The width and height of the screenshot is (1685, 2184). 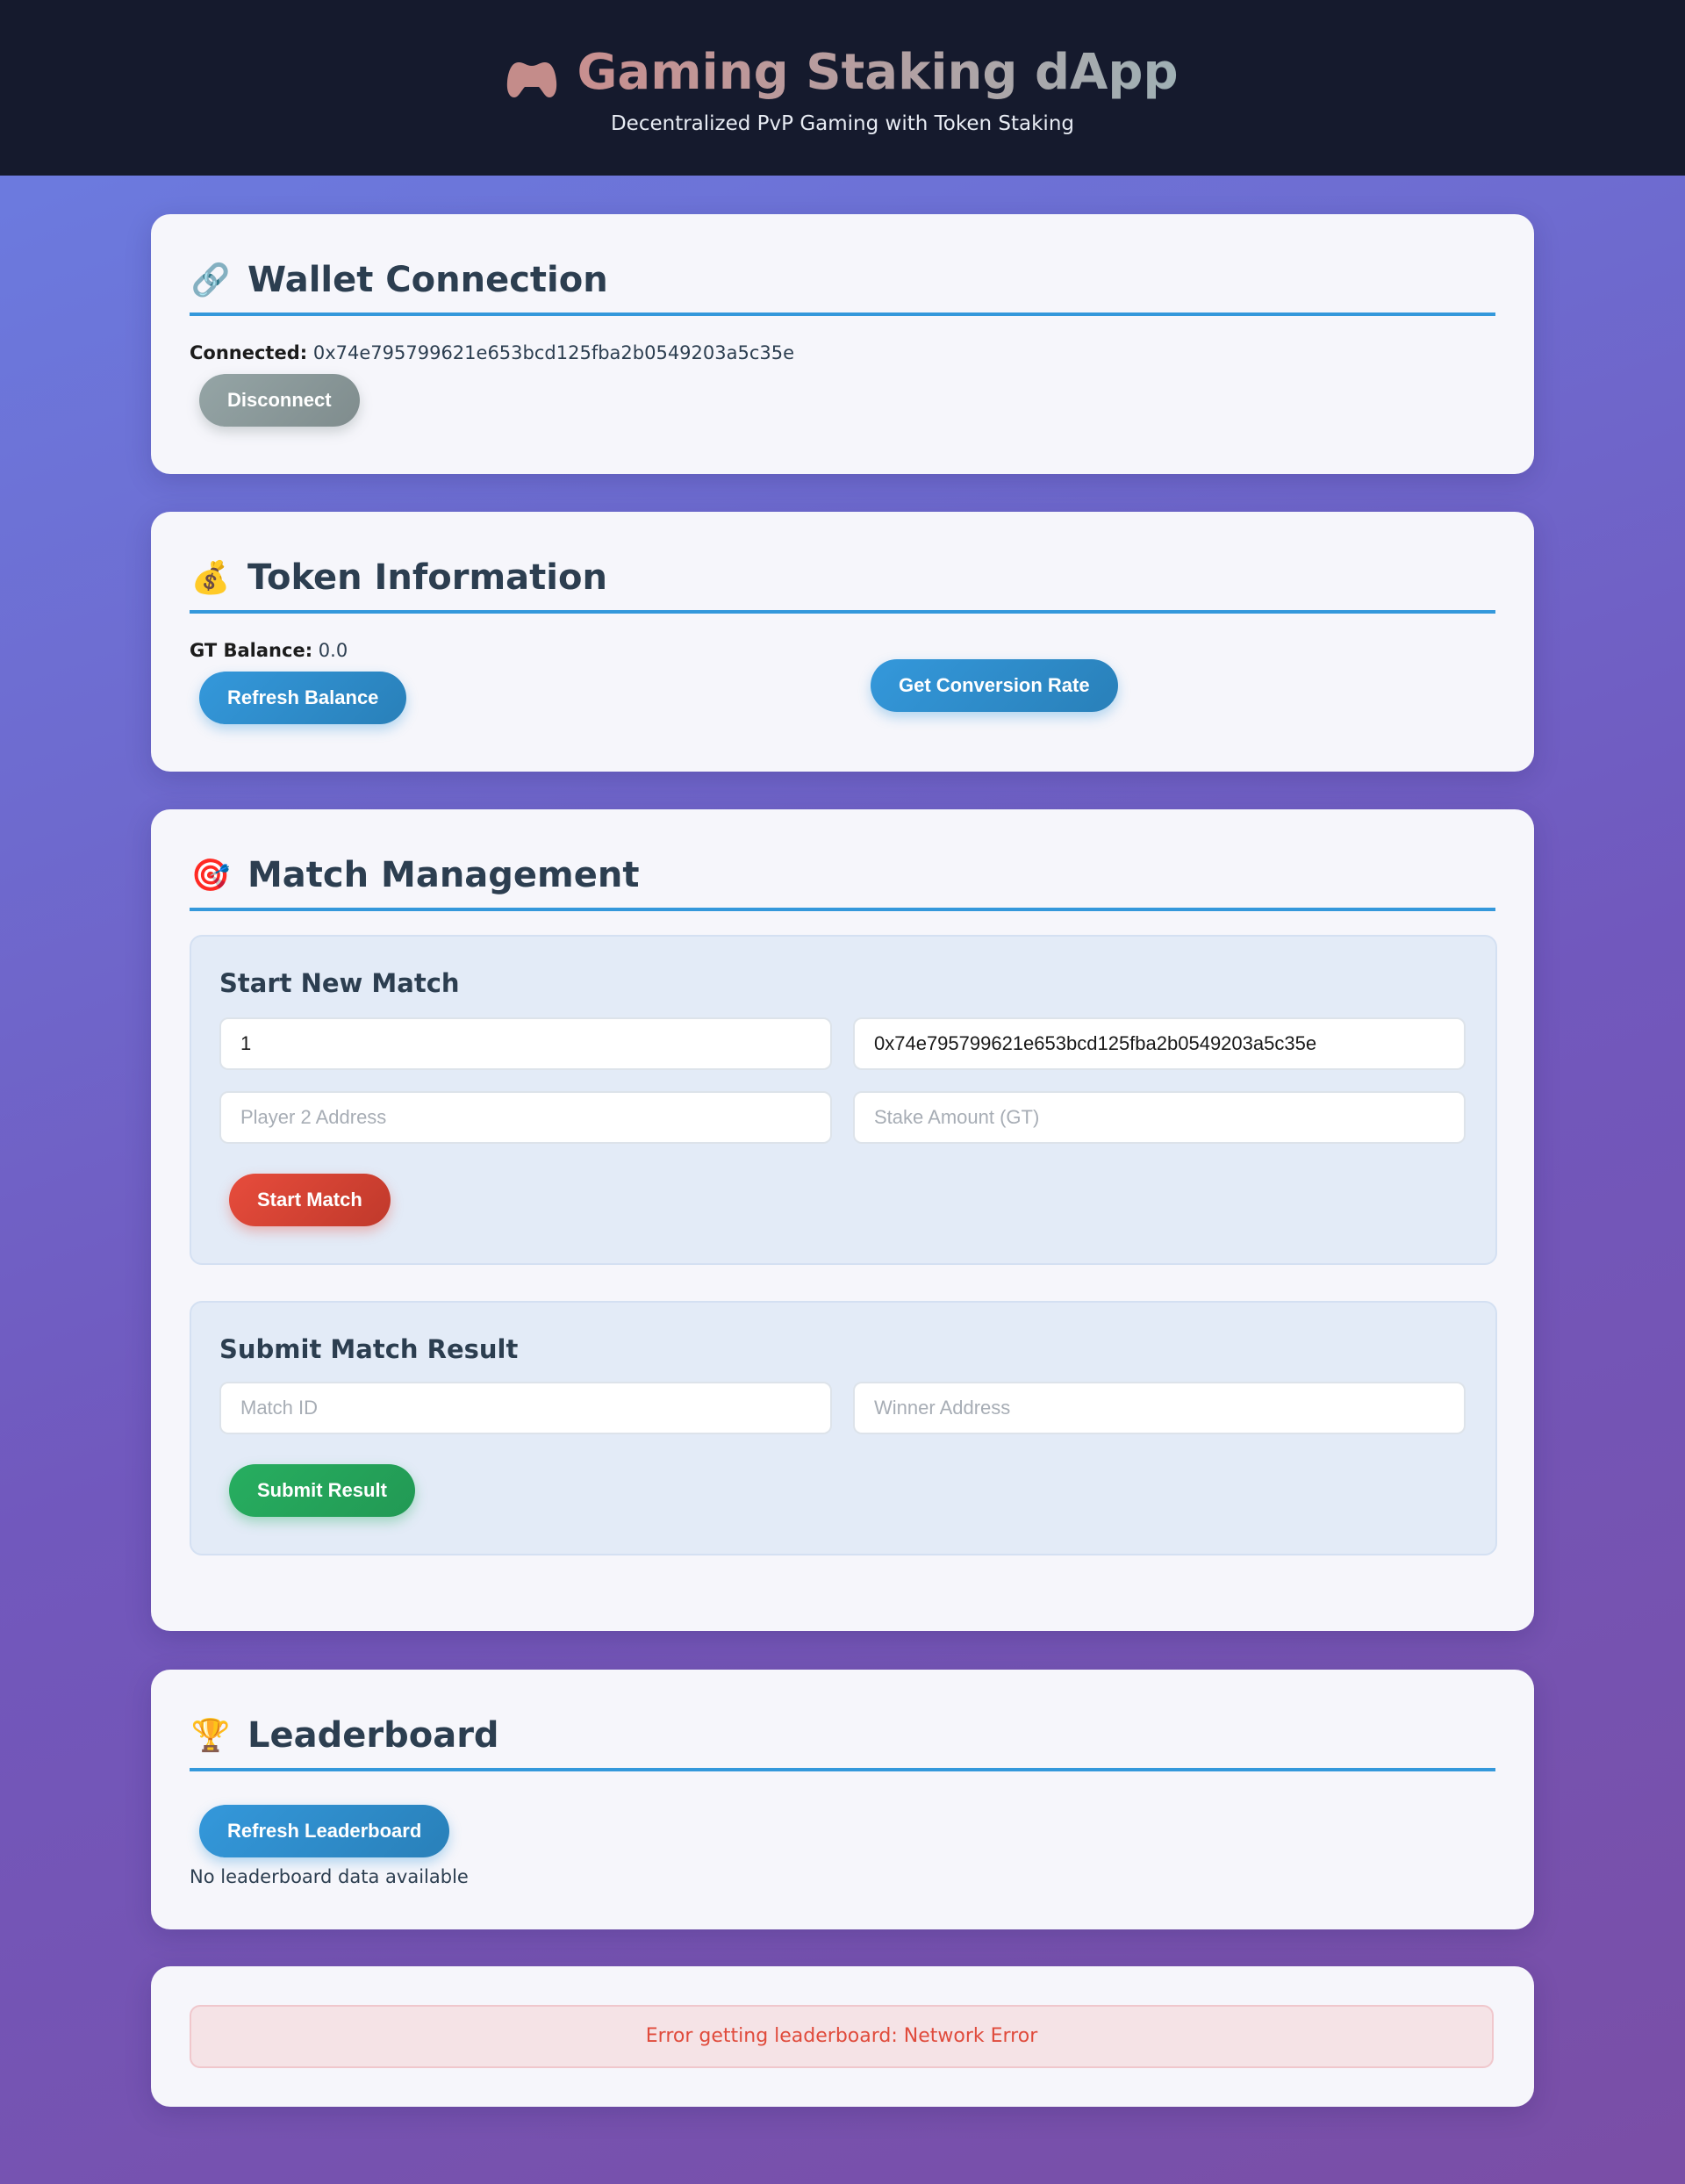 What do you see at coordinates (842, 877) in the screenshot?
I see `match-card-title: 🎯 Match Management` at bounding box center [842, 877].